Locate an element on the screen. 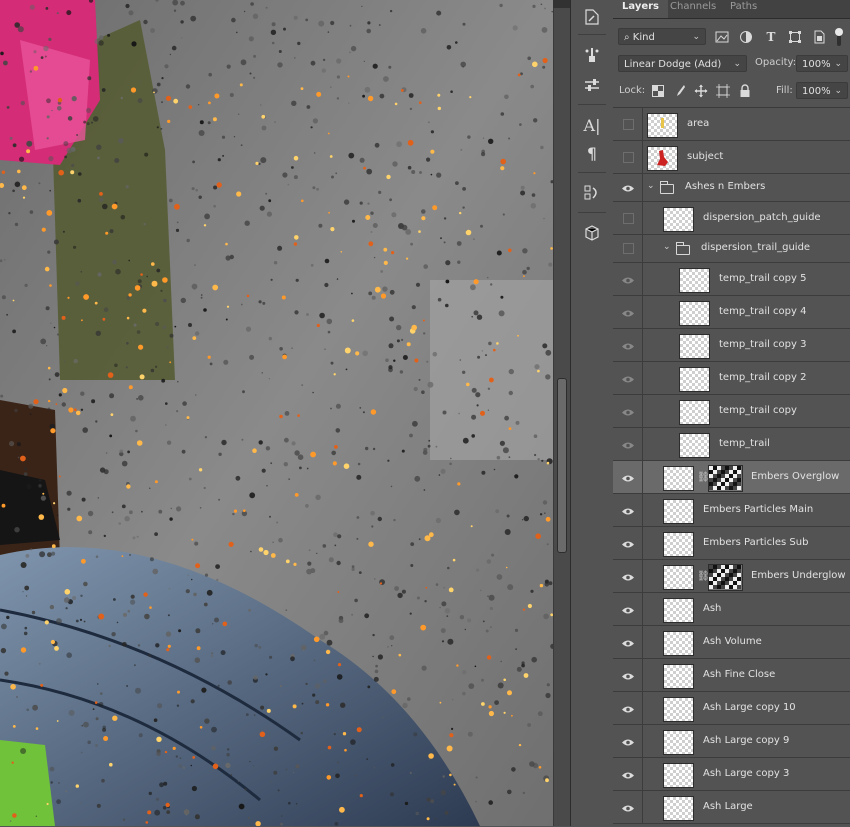  layer-row: Ash is located at coordinates (731, 609).